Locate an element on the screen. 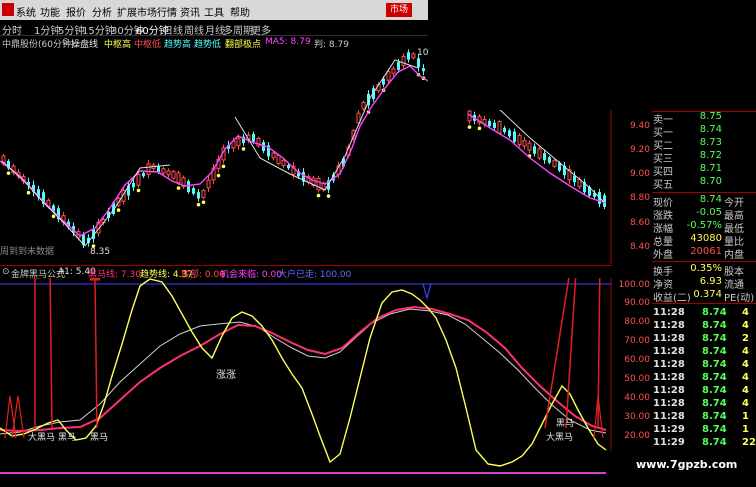 This screenshot has height=487, width=756. price-tick: 8.80 is located at coordinates (639, 198).